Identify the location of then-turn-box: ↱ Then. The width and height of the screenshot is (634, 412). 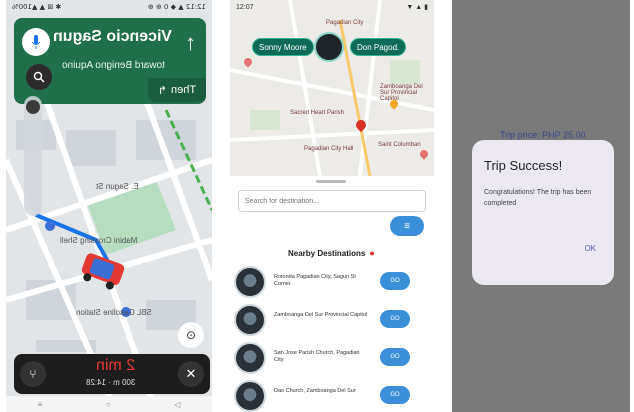
(177, 90).